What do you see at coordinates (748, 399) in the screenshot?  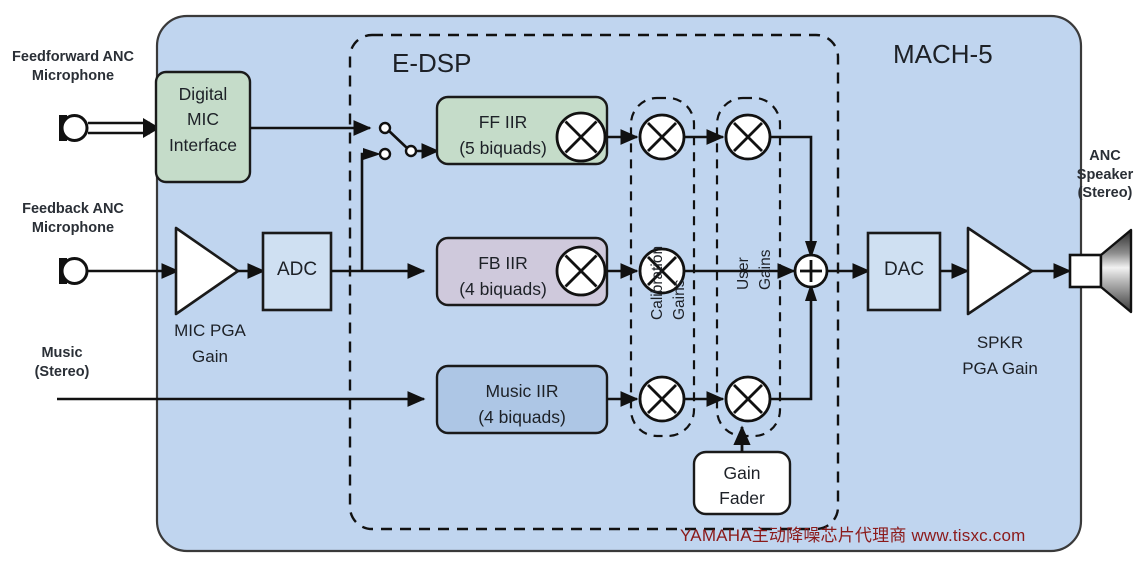 I see `user-gain-multiplier-music` at bounding box center [748, 399].